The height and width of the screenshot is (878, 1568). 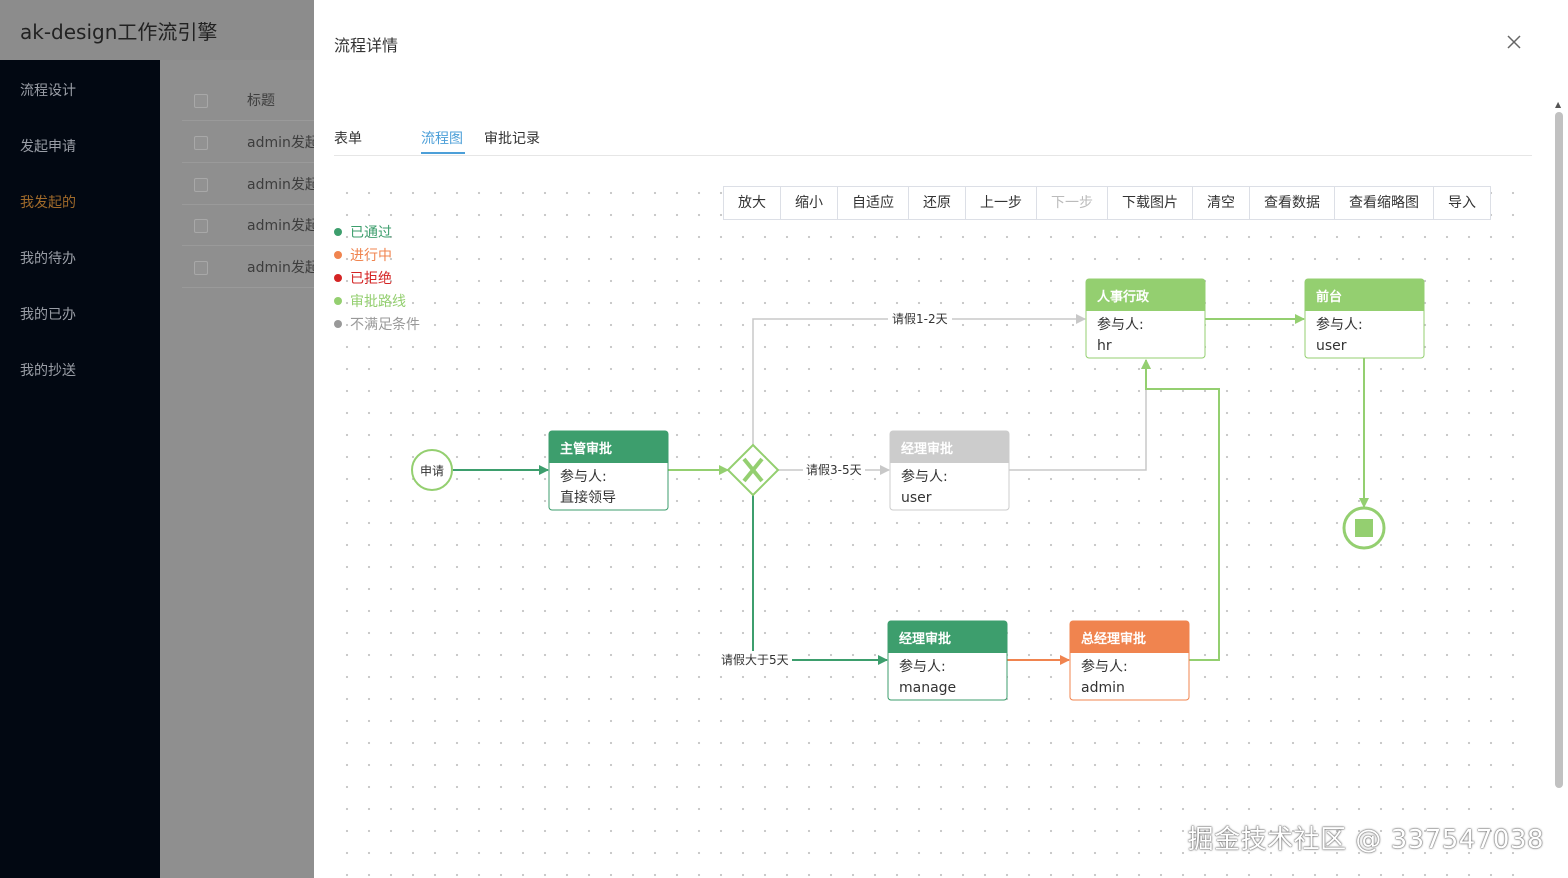 What do you see at coordinates (820, 580) in the screenshot?
I see `edge-gateway-manager-low` at bounding box center [820, 580].